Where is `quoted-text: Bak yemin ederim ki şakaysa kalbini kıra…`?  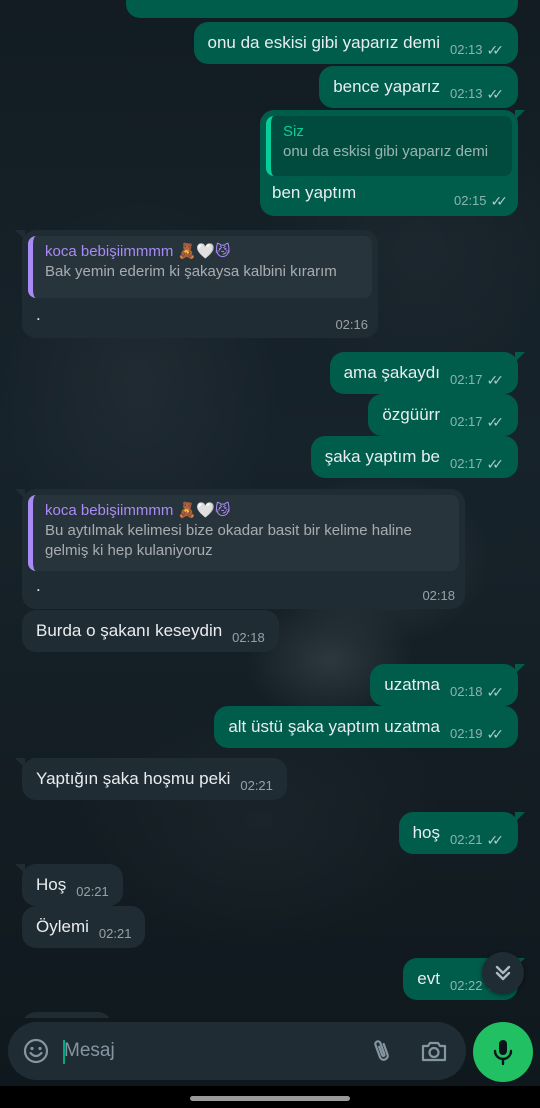
quoted-text: Bak yemin ederim ki şakaysa kalbini kıra… is located at coordinates (191, 271).